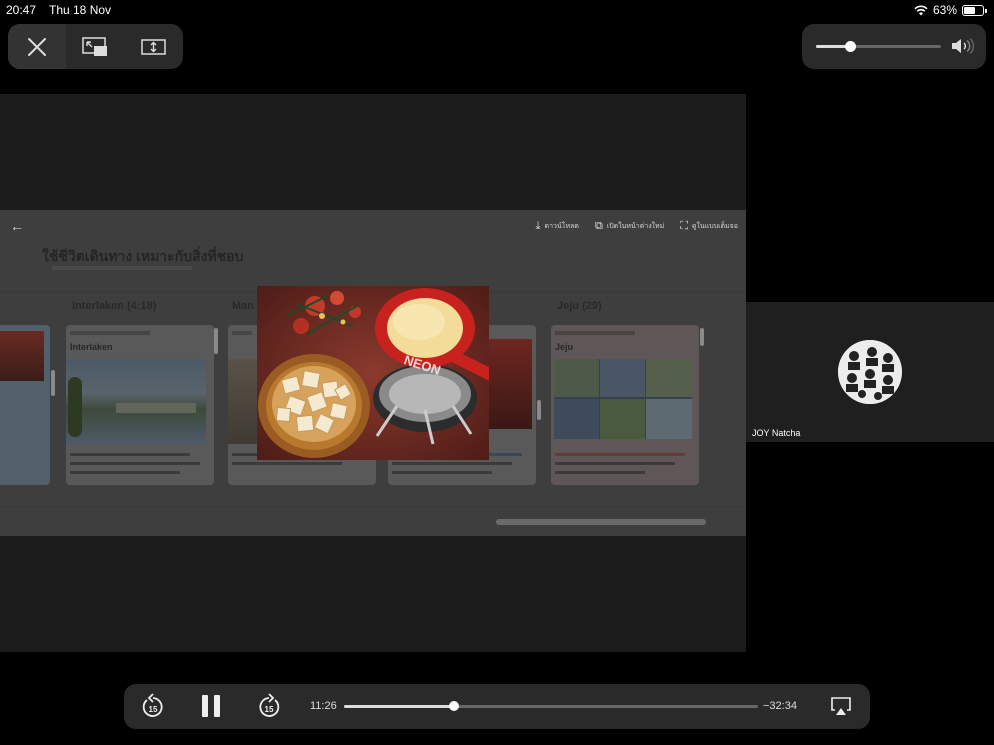  I want to click on status-right: 63%, so click(950, 10).